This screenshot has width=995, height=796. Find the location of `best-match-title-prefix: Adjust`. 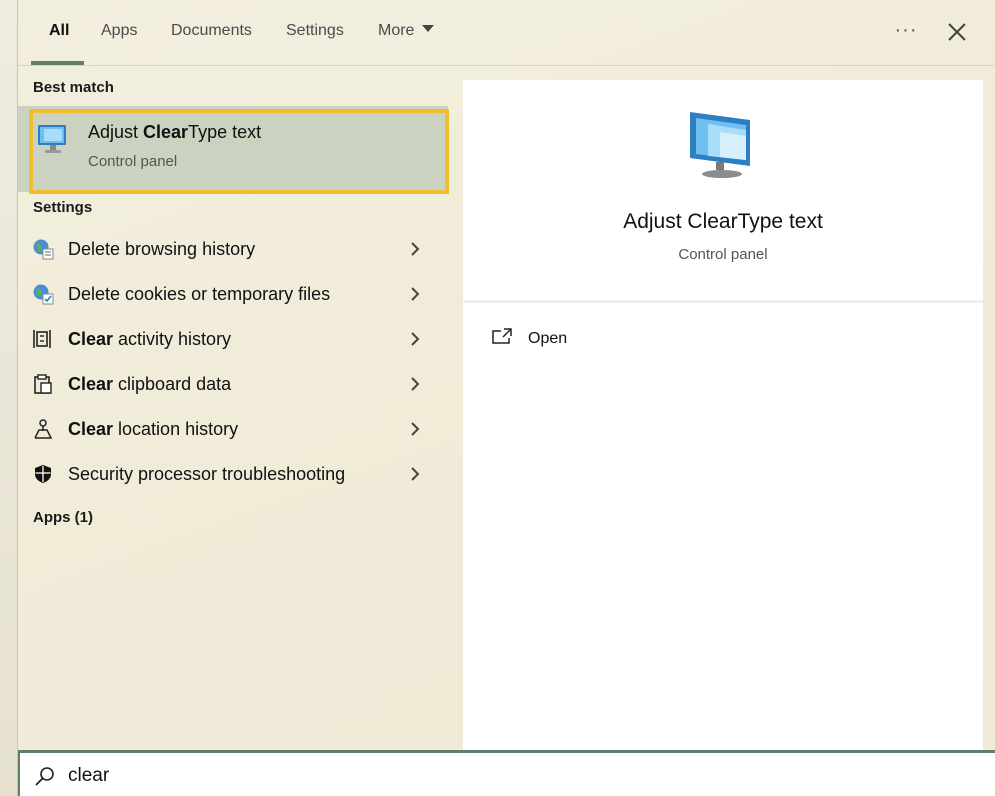

best-match-title-prefix: Adjust is located at coordinates (116, 132).